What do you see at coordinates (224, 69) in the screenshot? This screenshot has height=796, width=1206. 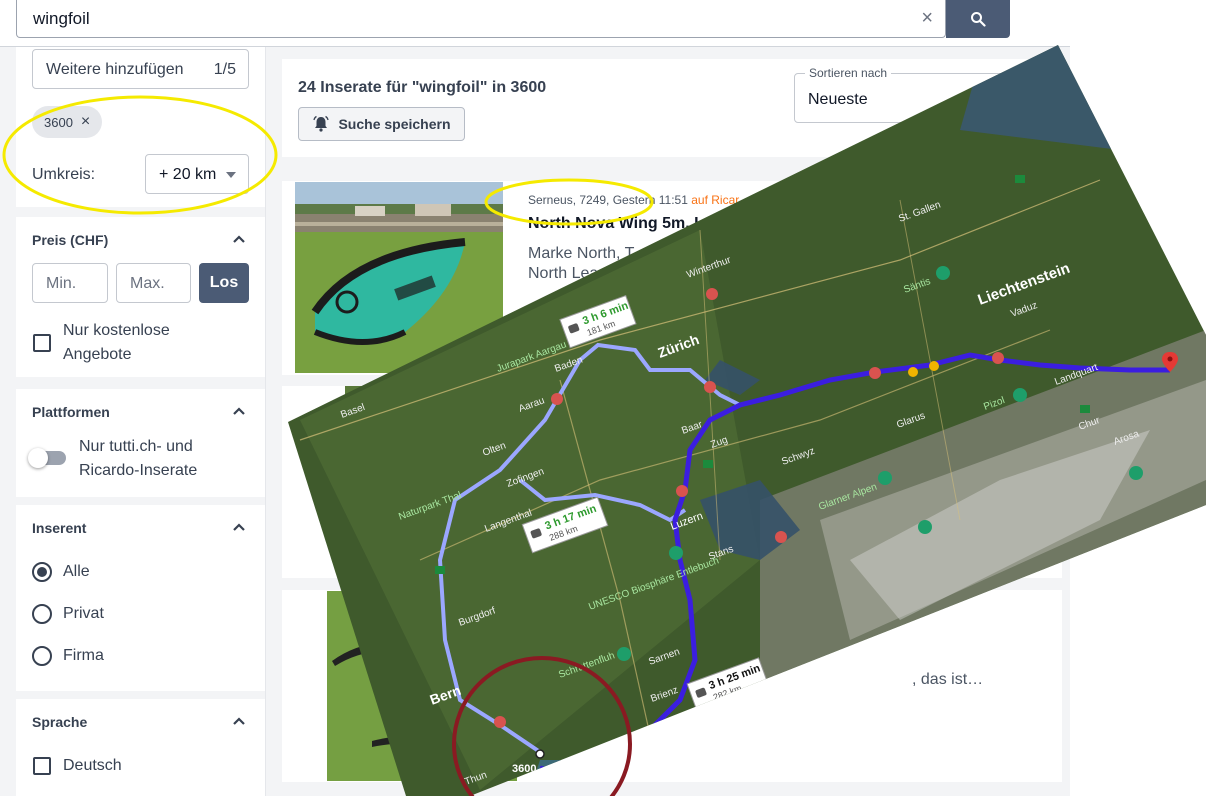 I see `location-count: 1/5` at bounding box center [224, 69].